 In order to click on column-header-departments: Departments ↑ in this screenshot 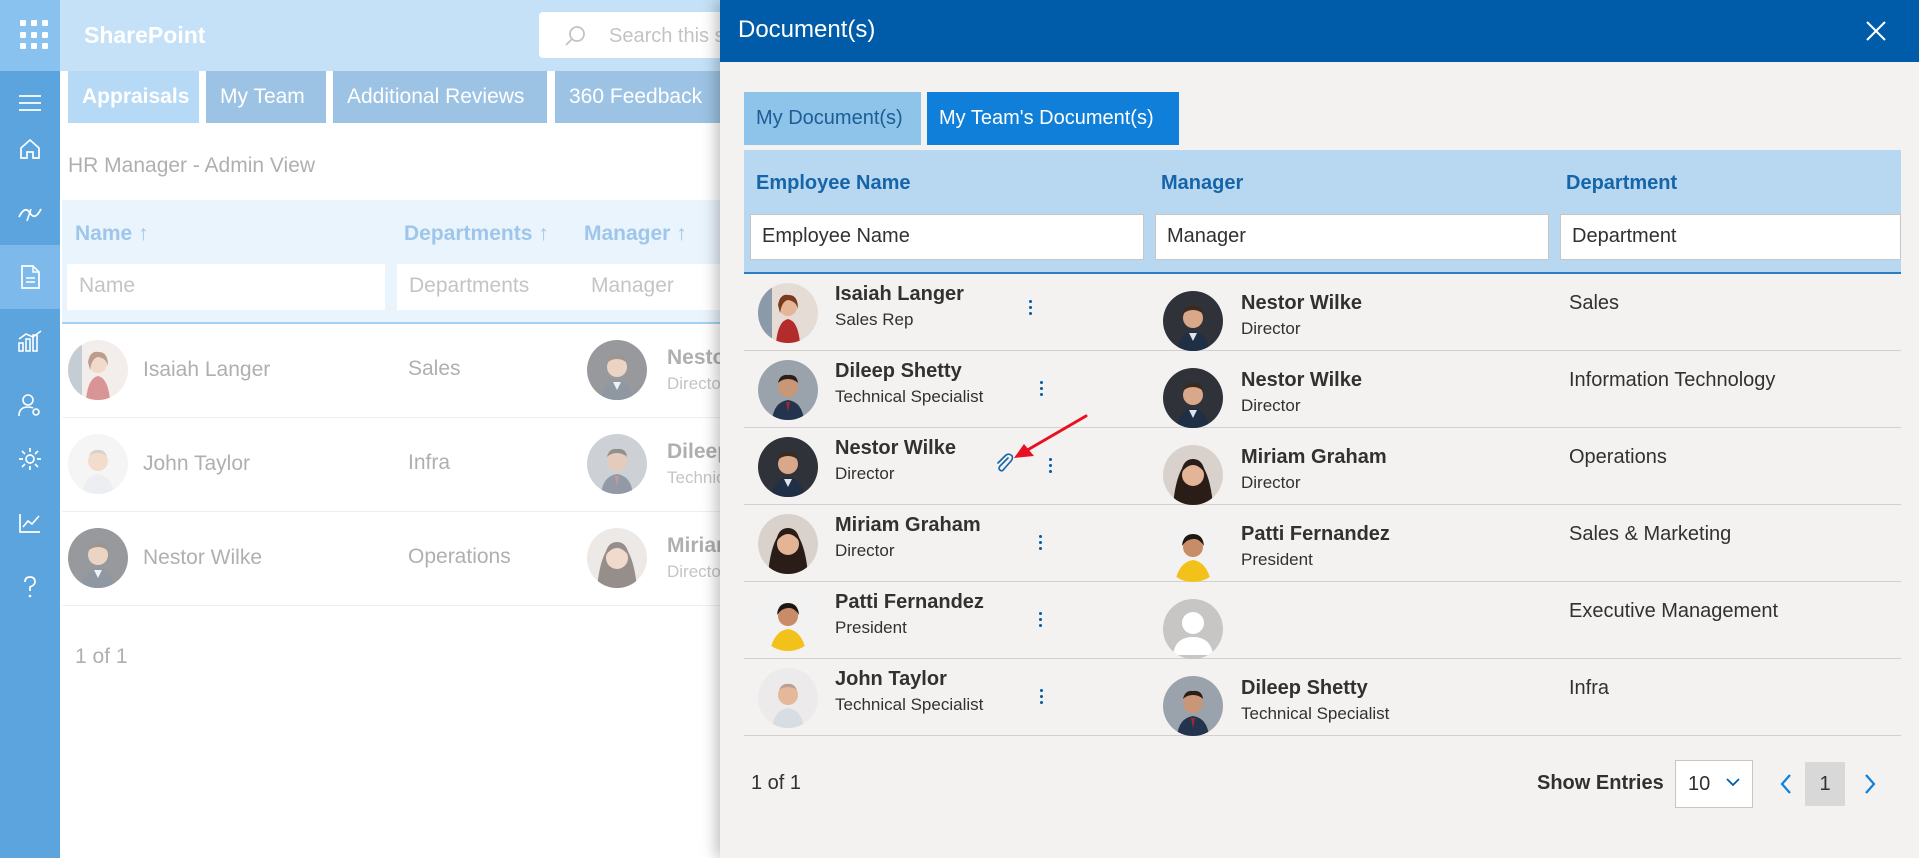, I will do `click(476, 234)`.